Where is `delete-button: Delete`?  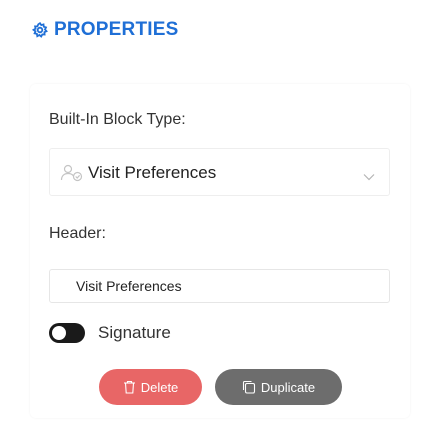 delete-button: Delete is located at coordinates (150, 387).